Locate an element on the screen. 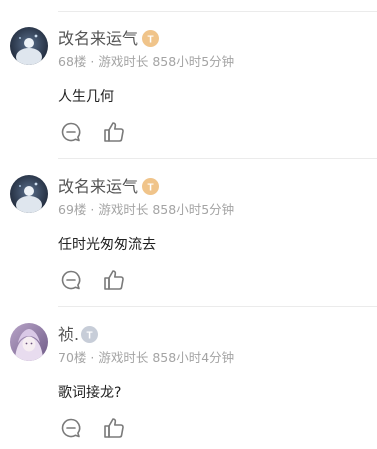 The image size is (377, 449). comment-meta: 70楼 · 游戏时长 858小时4分钟 is located at coordinates (146, 358).